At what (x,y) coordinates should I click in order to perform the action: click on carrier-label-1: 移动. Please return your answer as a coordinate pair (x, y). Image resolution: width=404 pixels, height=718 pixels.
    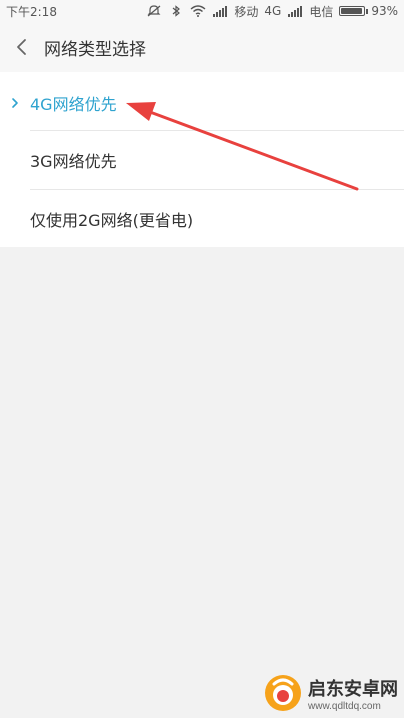
    Looking at the image, I should click on (246, 11).